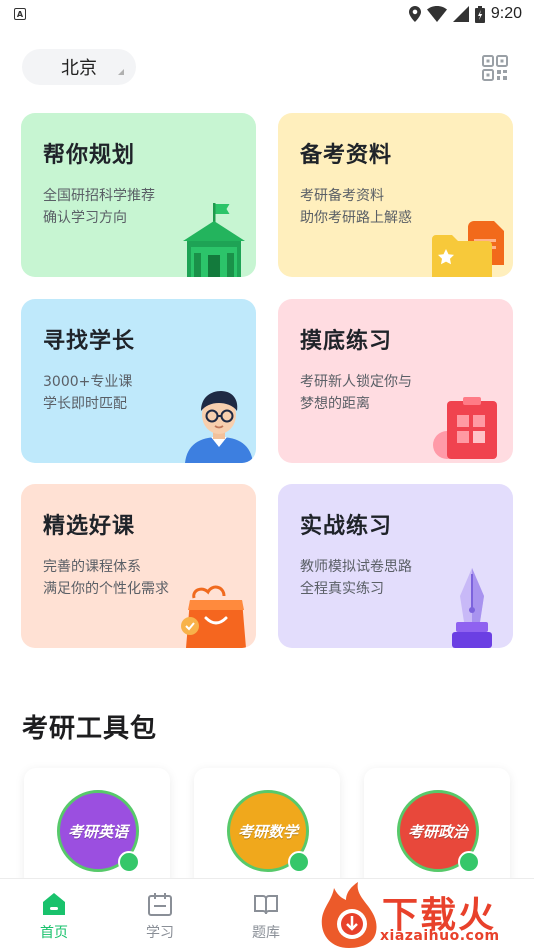  Describe the element at coordinates (106, 589) in the screenshot. I see `card-desc-line2: 满足你的个性化需求` at that location.